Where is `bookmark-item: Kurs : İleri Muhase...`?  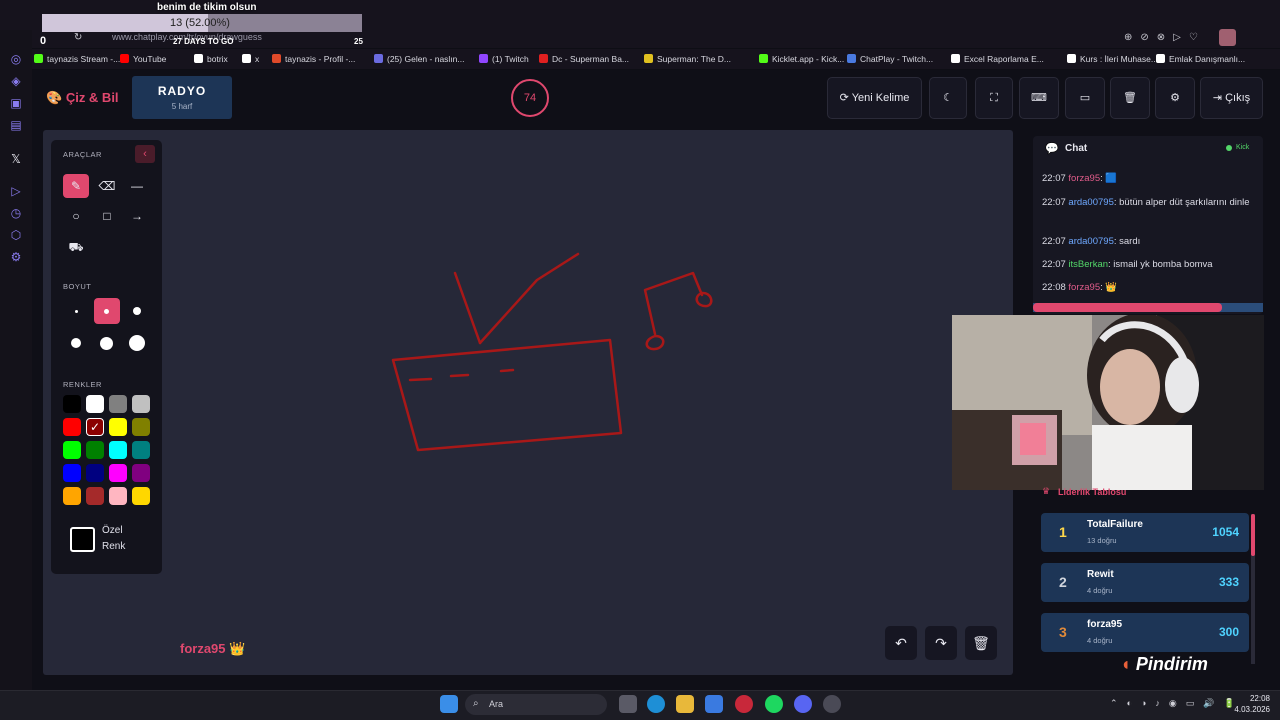 bookmark-item: Kurs : İleri Muhase... is located at coordinates (1112, 59).